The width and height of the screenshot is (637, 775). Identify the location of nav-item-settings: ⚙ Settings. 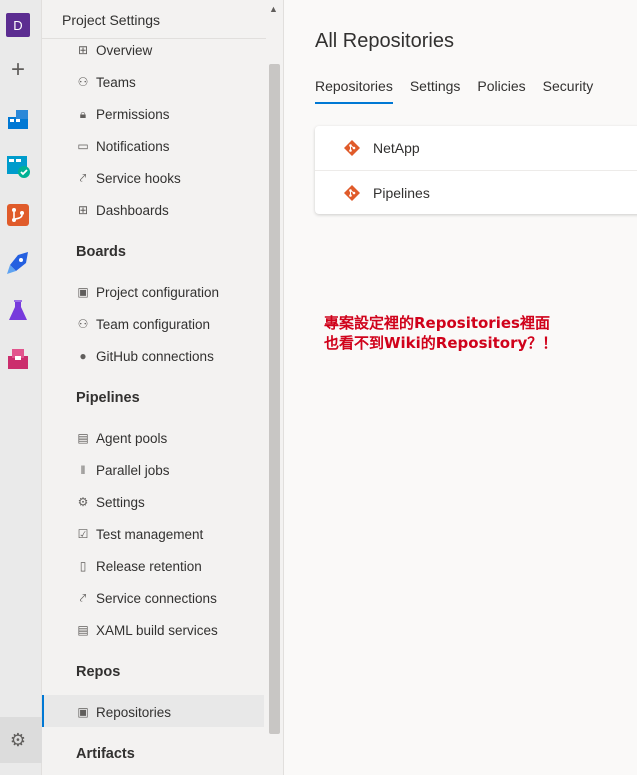
(110, 502).